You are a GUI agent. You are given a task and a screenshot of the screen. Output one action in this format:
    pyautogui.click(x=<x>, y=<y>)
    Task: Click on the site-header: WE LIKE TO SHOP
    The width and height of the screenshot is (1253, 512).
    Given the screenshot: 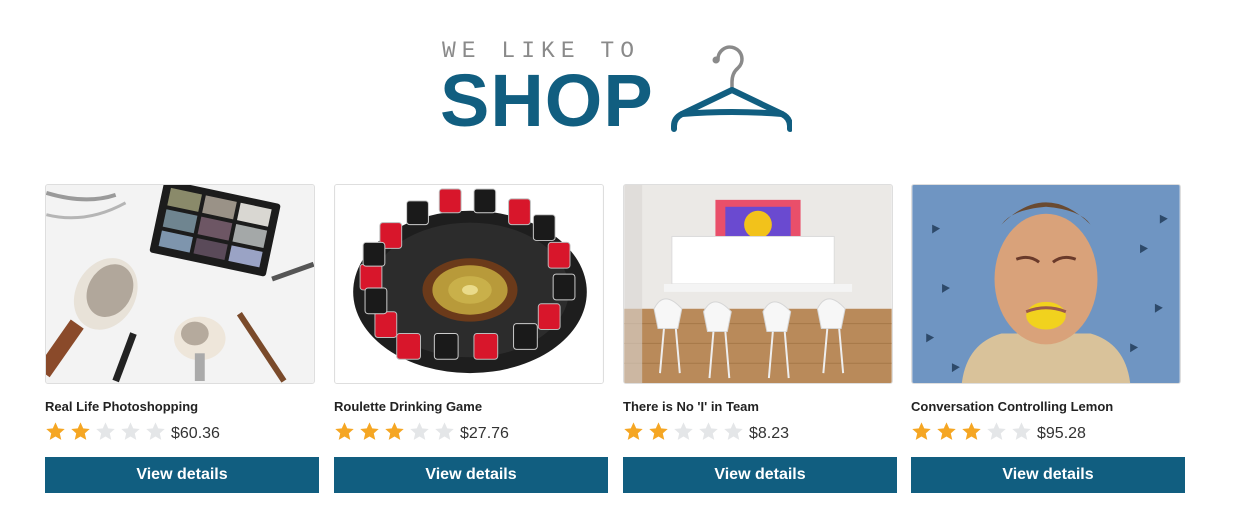 What is the action you would take?
    pyautogui.click(x=620, y=88)
    